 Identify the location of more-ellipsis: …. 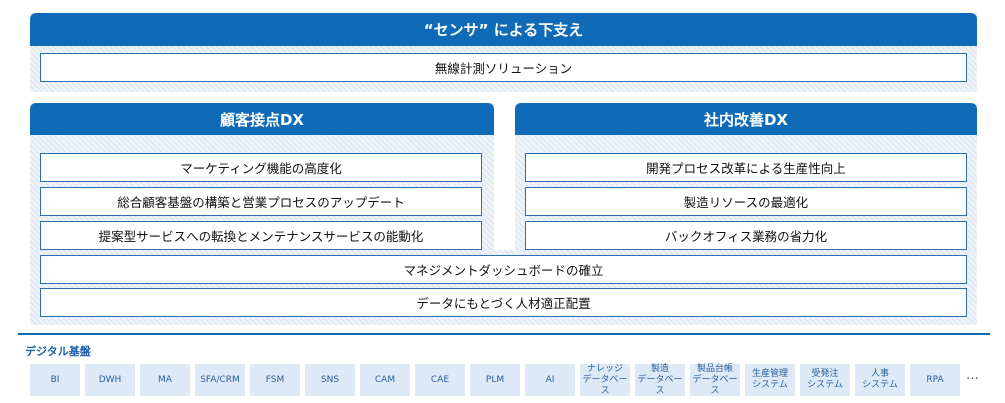
(972, 375).